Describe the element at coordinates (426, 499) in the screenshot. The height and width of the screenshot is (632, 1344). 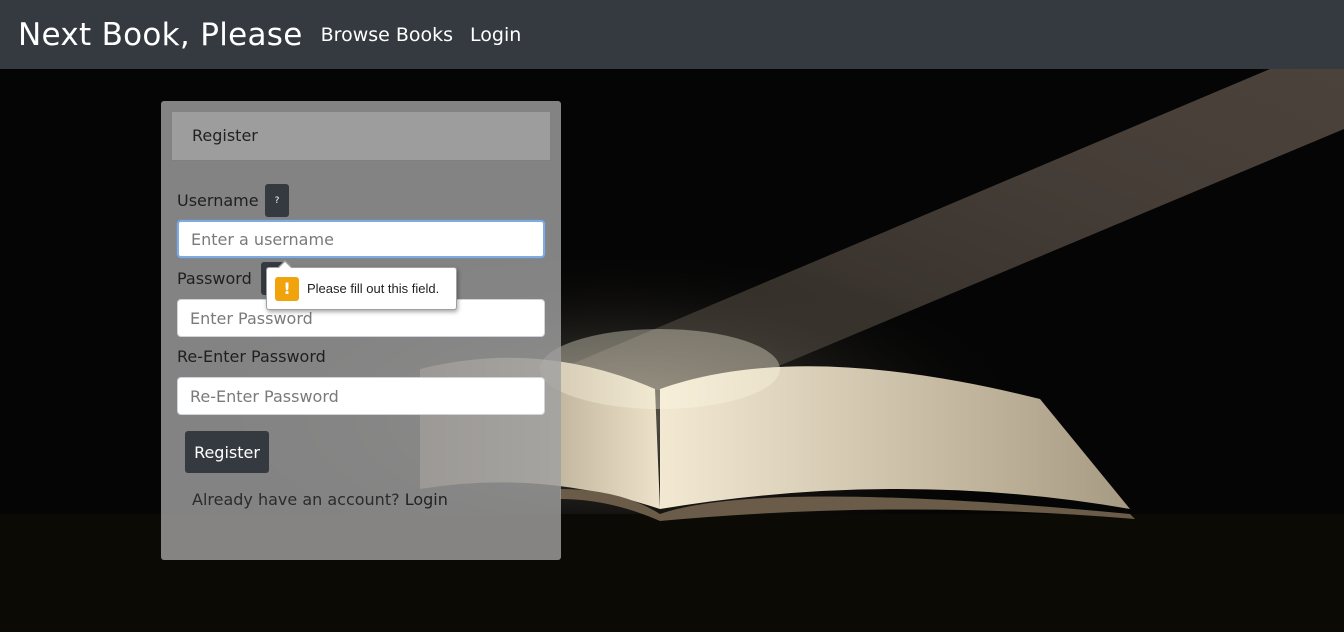
I see `login-link: Login` at that location.